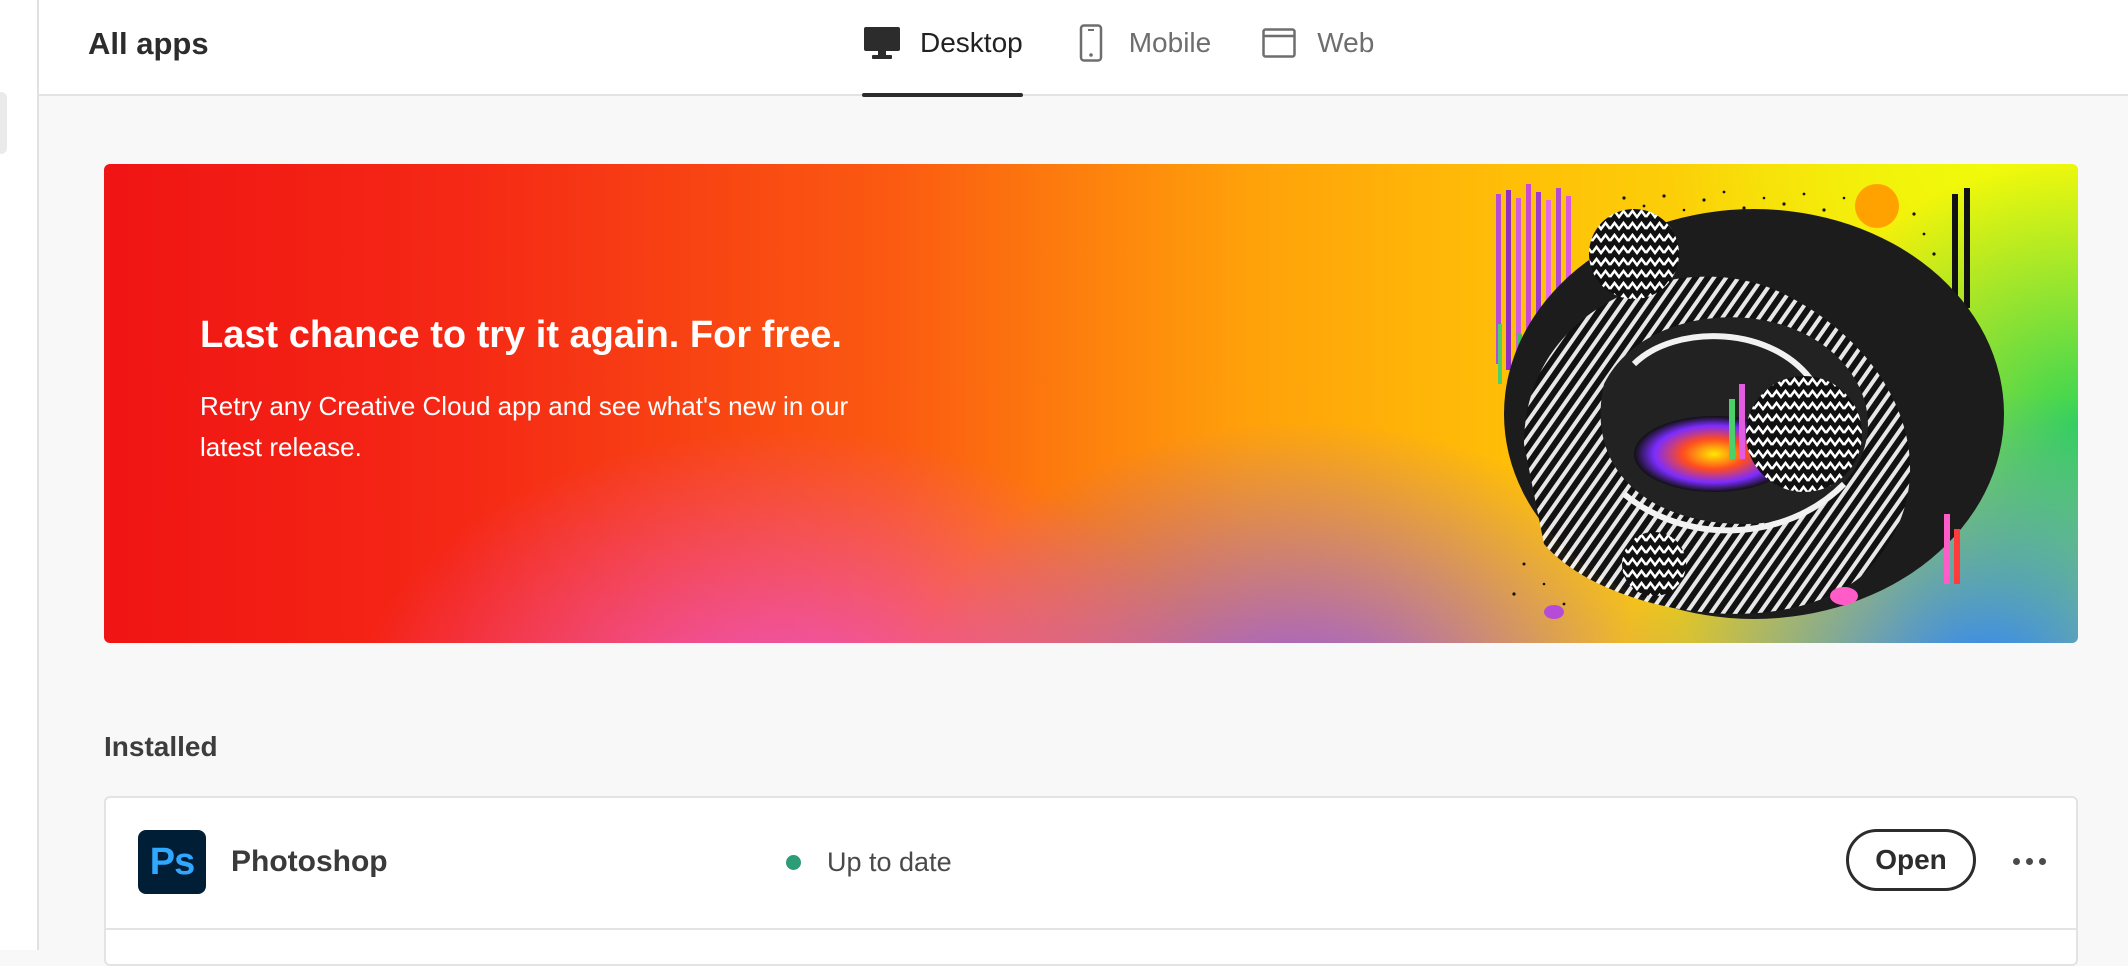 This screenshot has height=966, width=2128. I want to click on status-dot-icon, so click(793, 862).